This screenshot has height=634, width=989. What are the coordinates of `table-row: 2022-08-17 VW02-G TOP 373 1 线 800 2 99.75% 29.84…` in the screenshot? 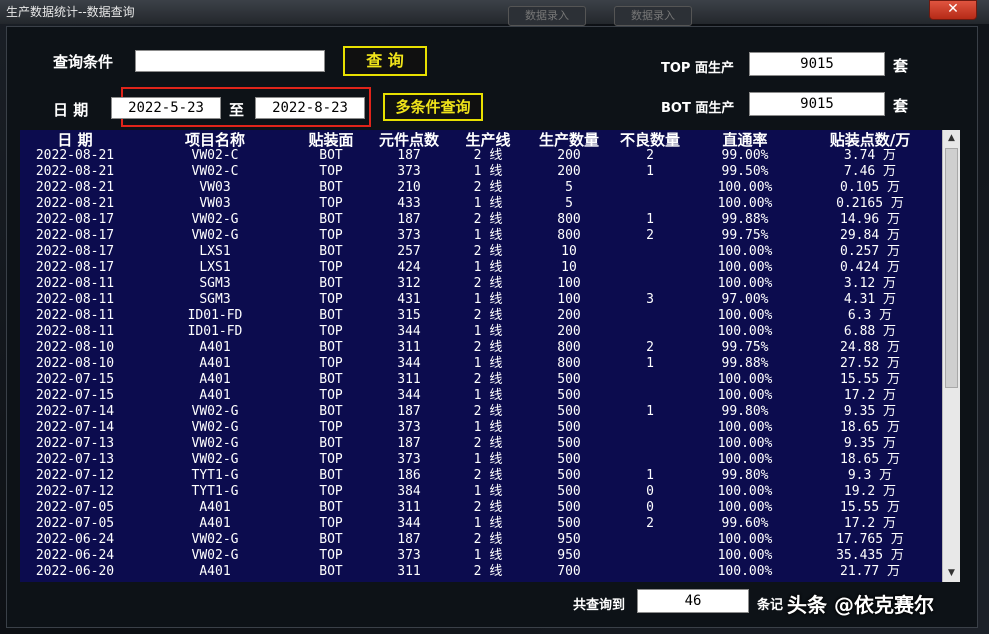 It's located at (481, 236).